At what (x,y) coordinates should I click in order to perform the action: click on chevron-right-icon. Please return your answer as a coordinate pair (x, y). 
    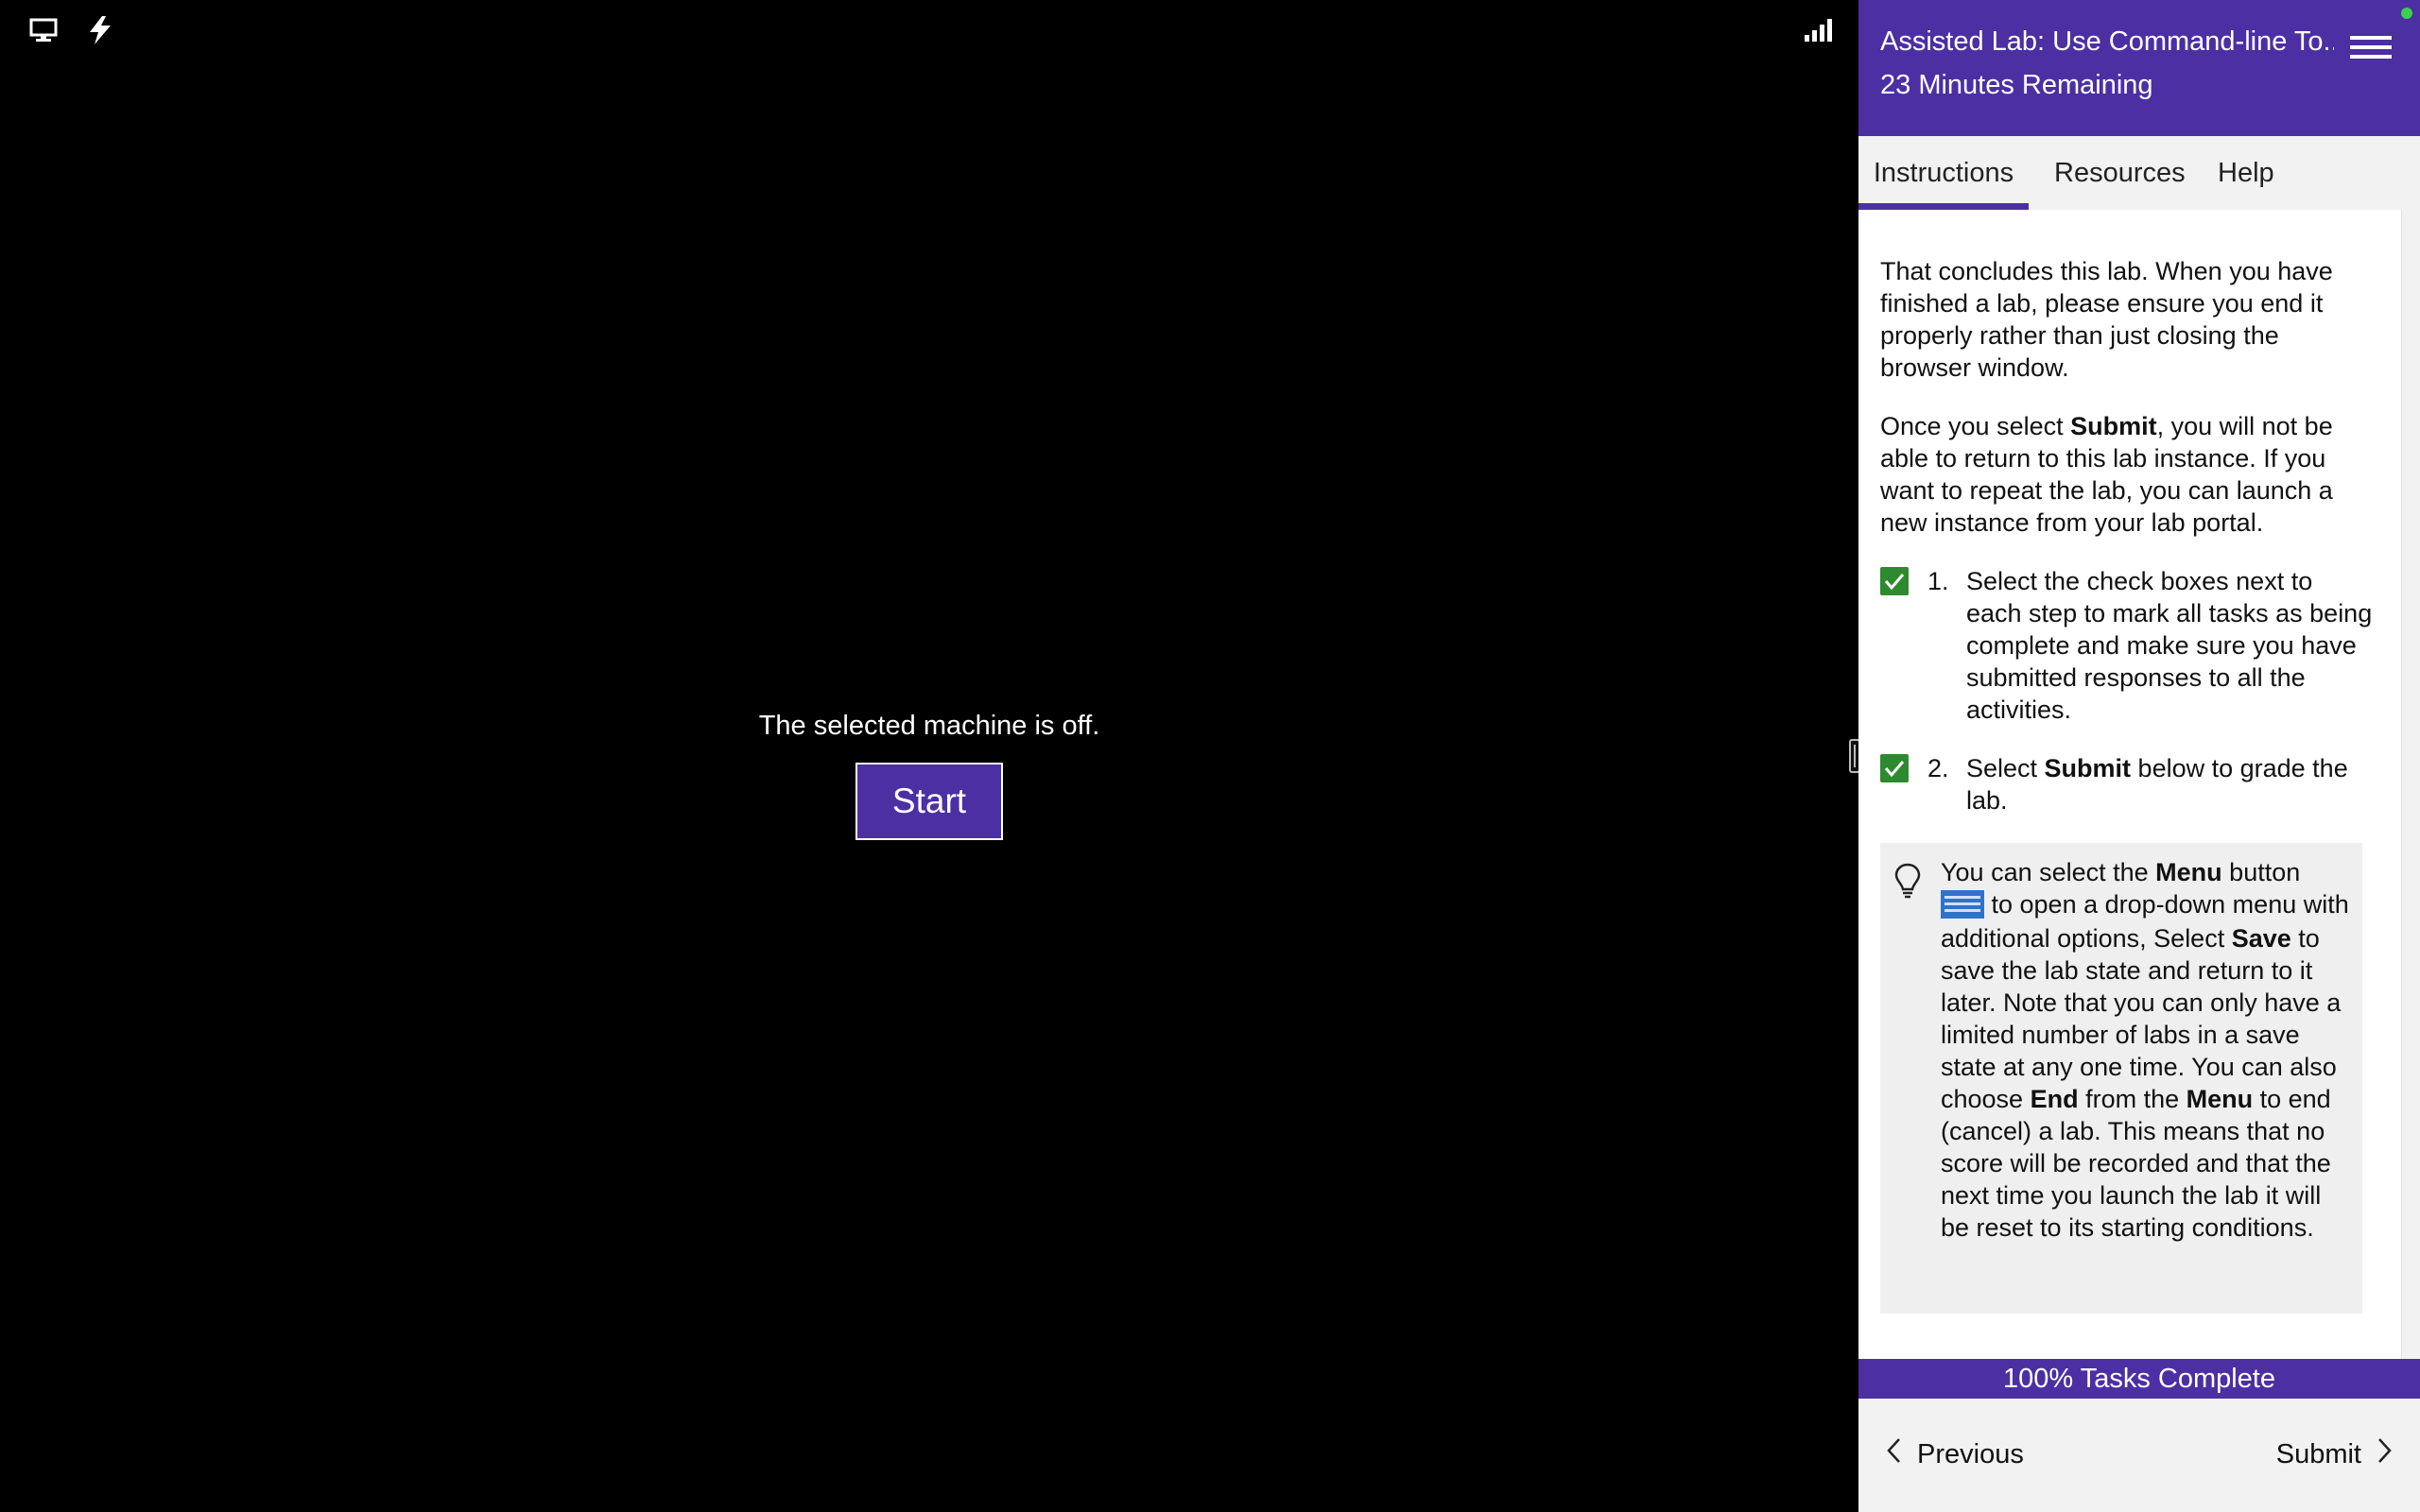
    Looking at the image, I should click on (2385, 1454).